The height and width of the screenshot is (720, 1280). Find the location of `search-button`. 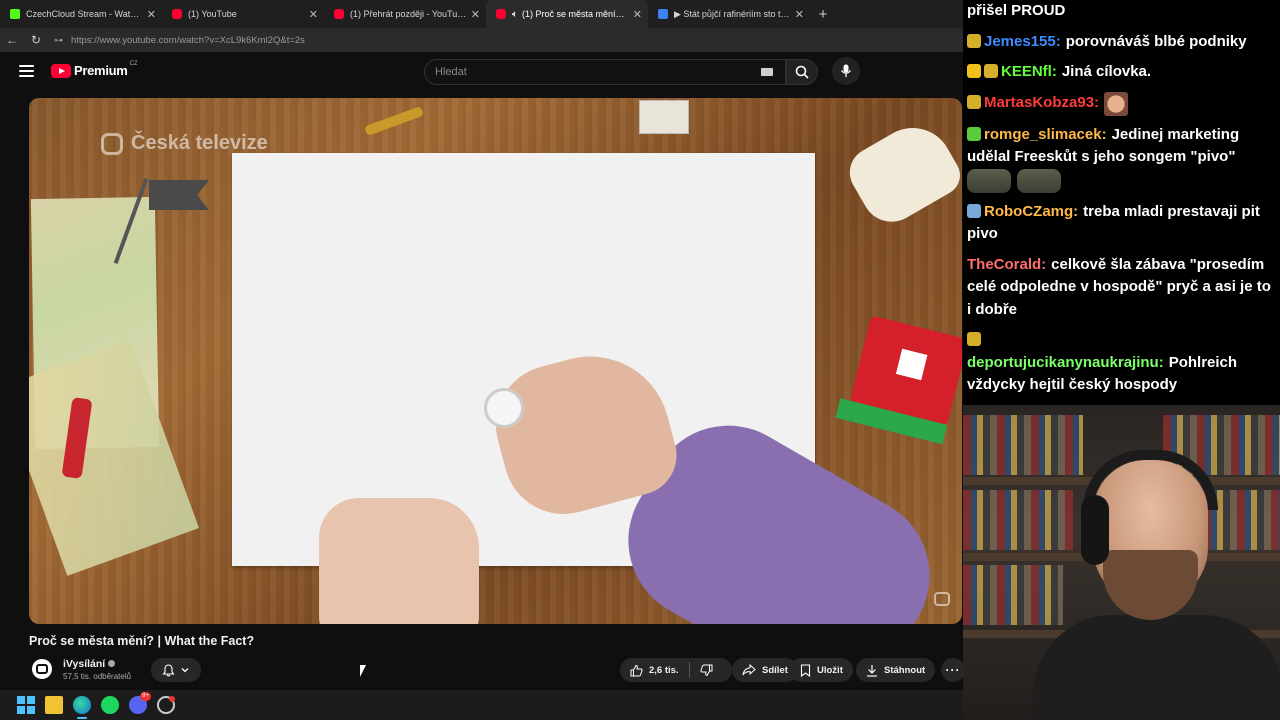

search-button is located at coordinates (802, 72).